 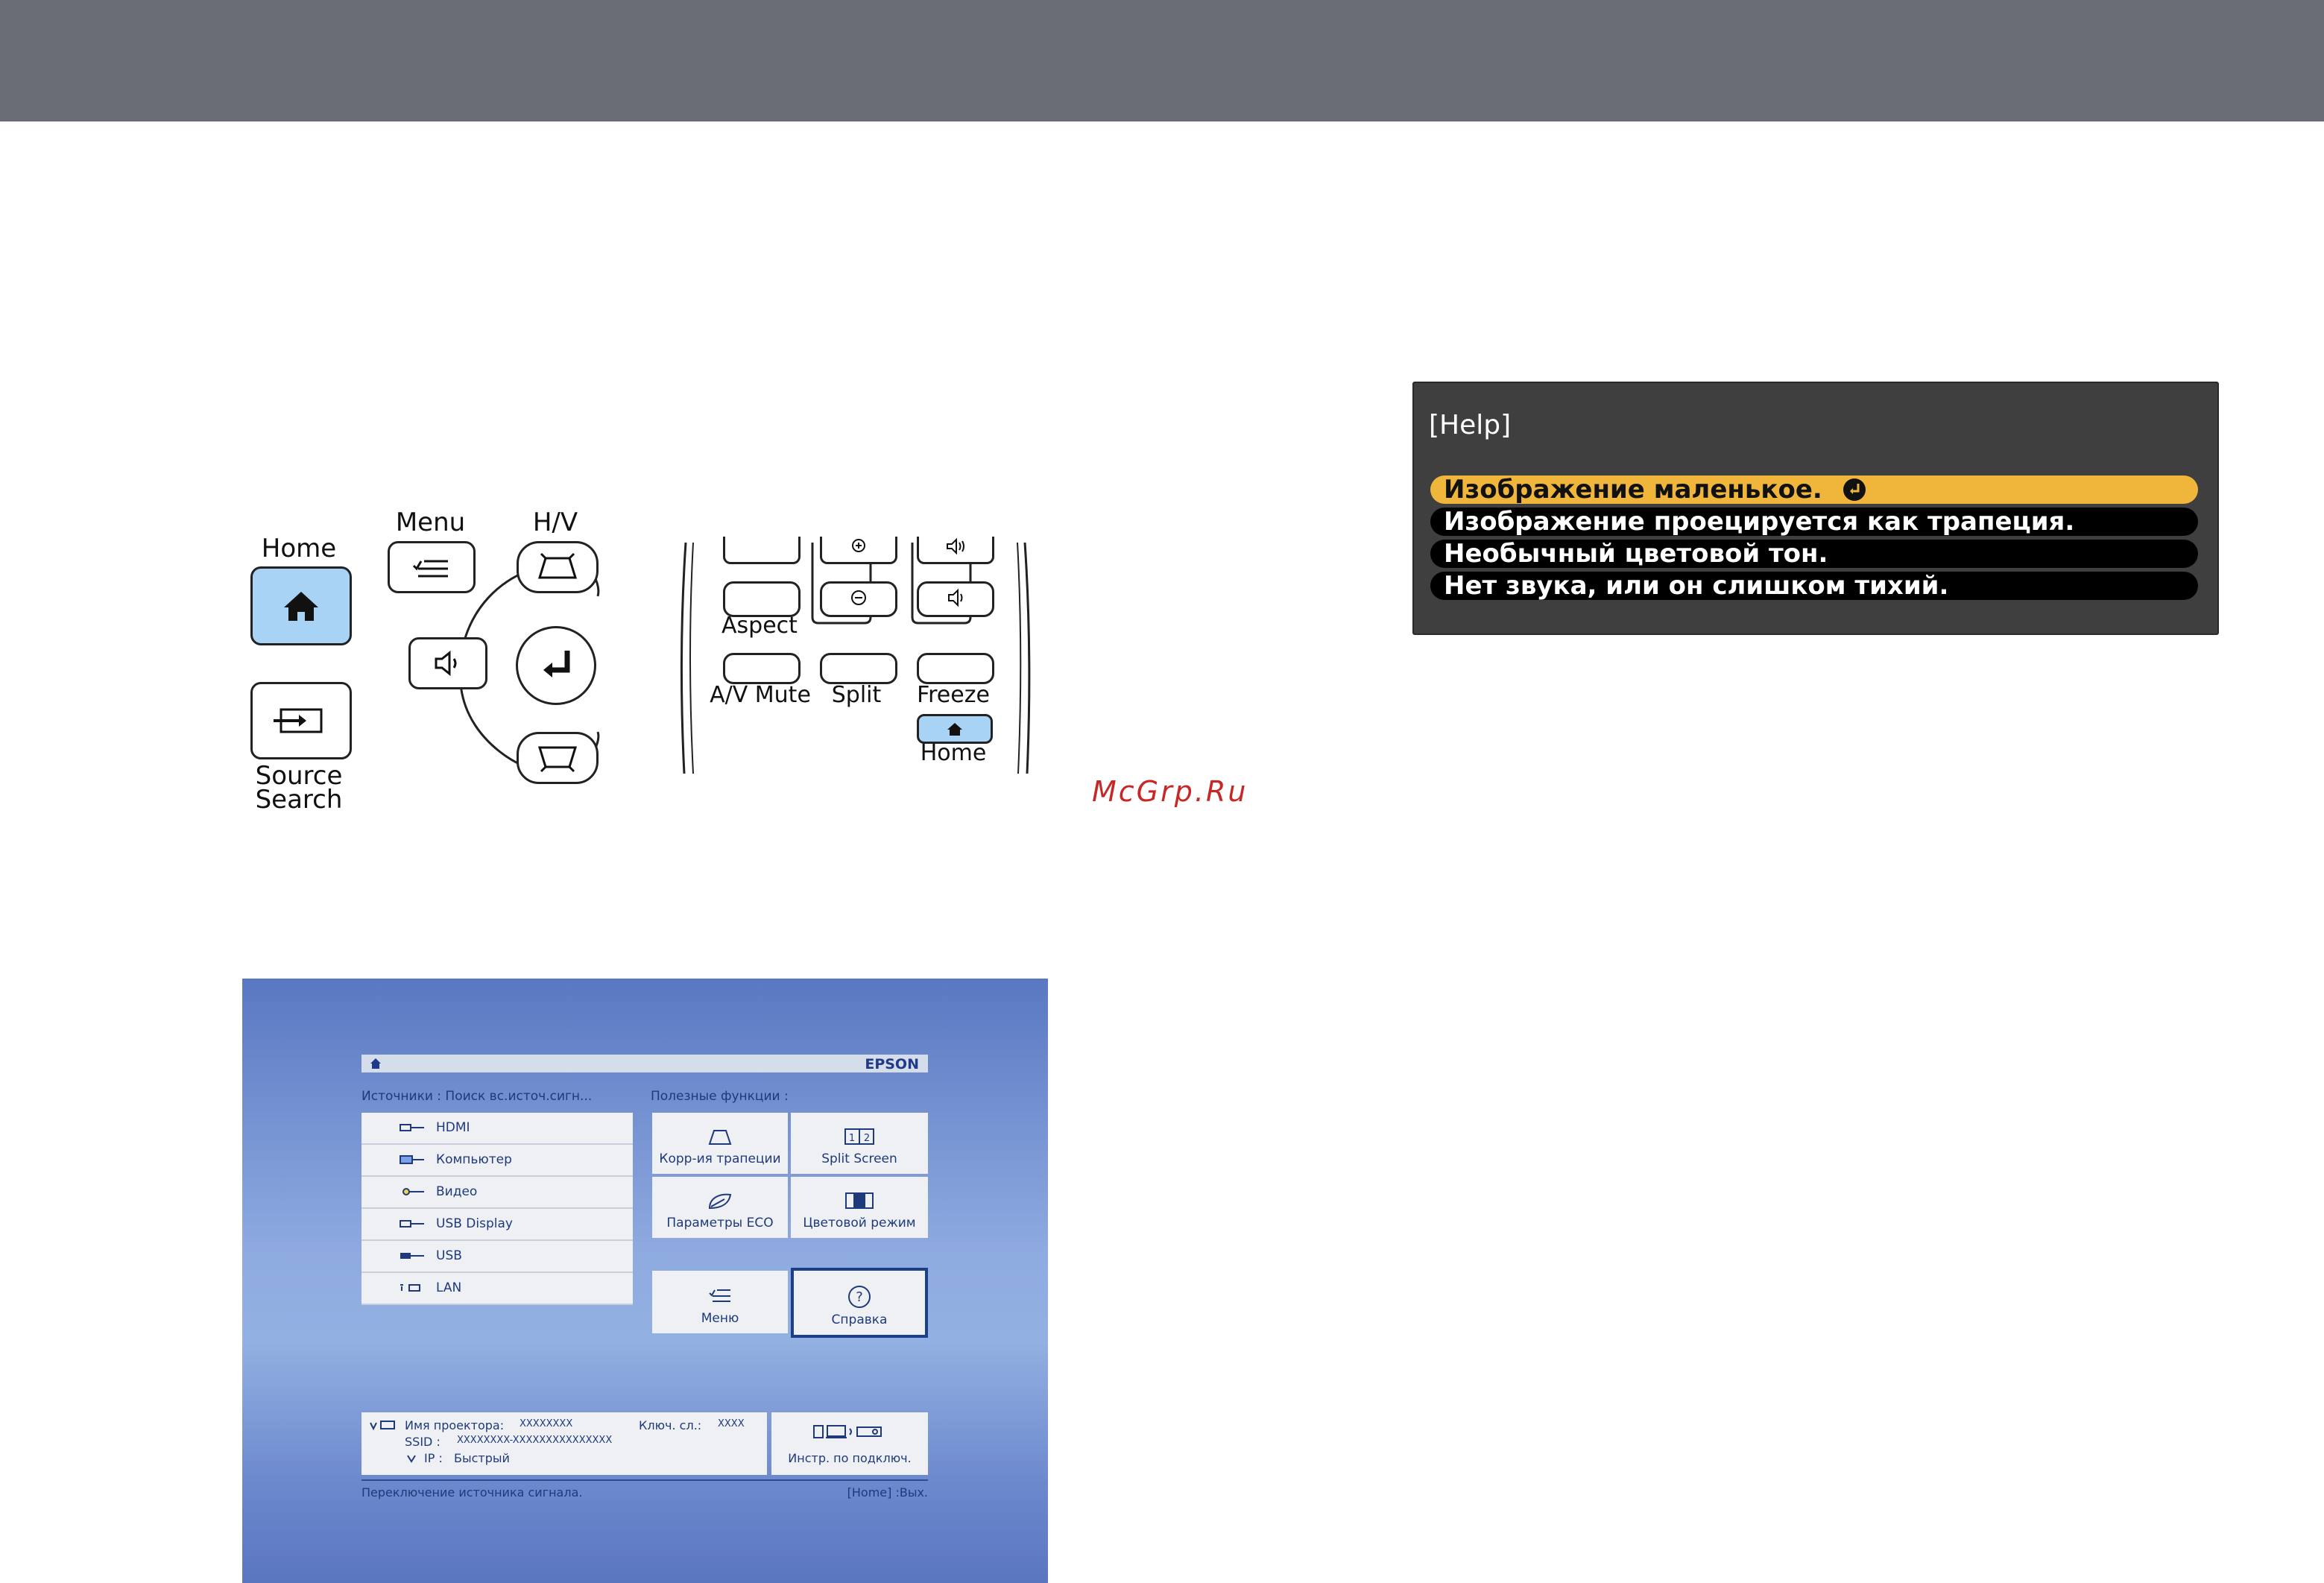 I want to click on help-item-text: Нет звука, или он слишком тихий., so click(x=1696, y=586).